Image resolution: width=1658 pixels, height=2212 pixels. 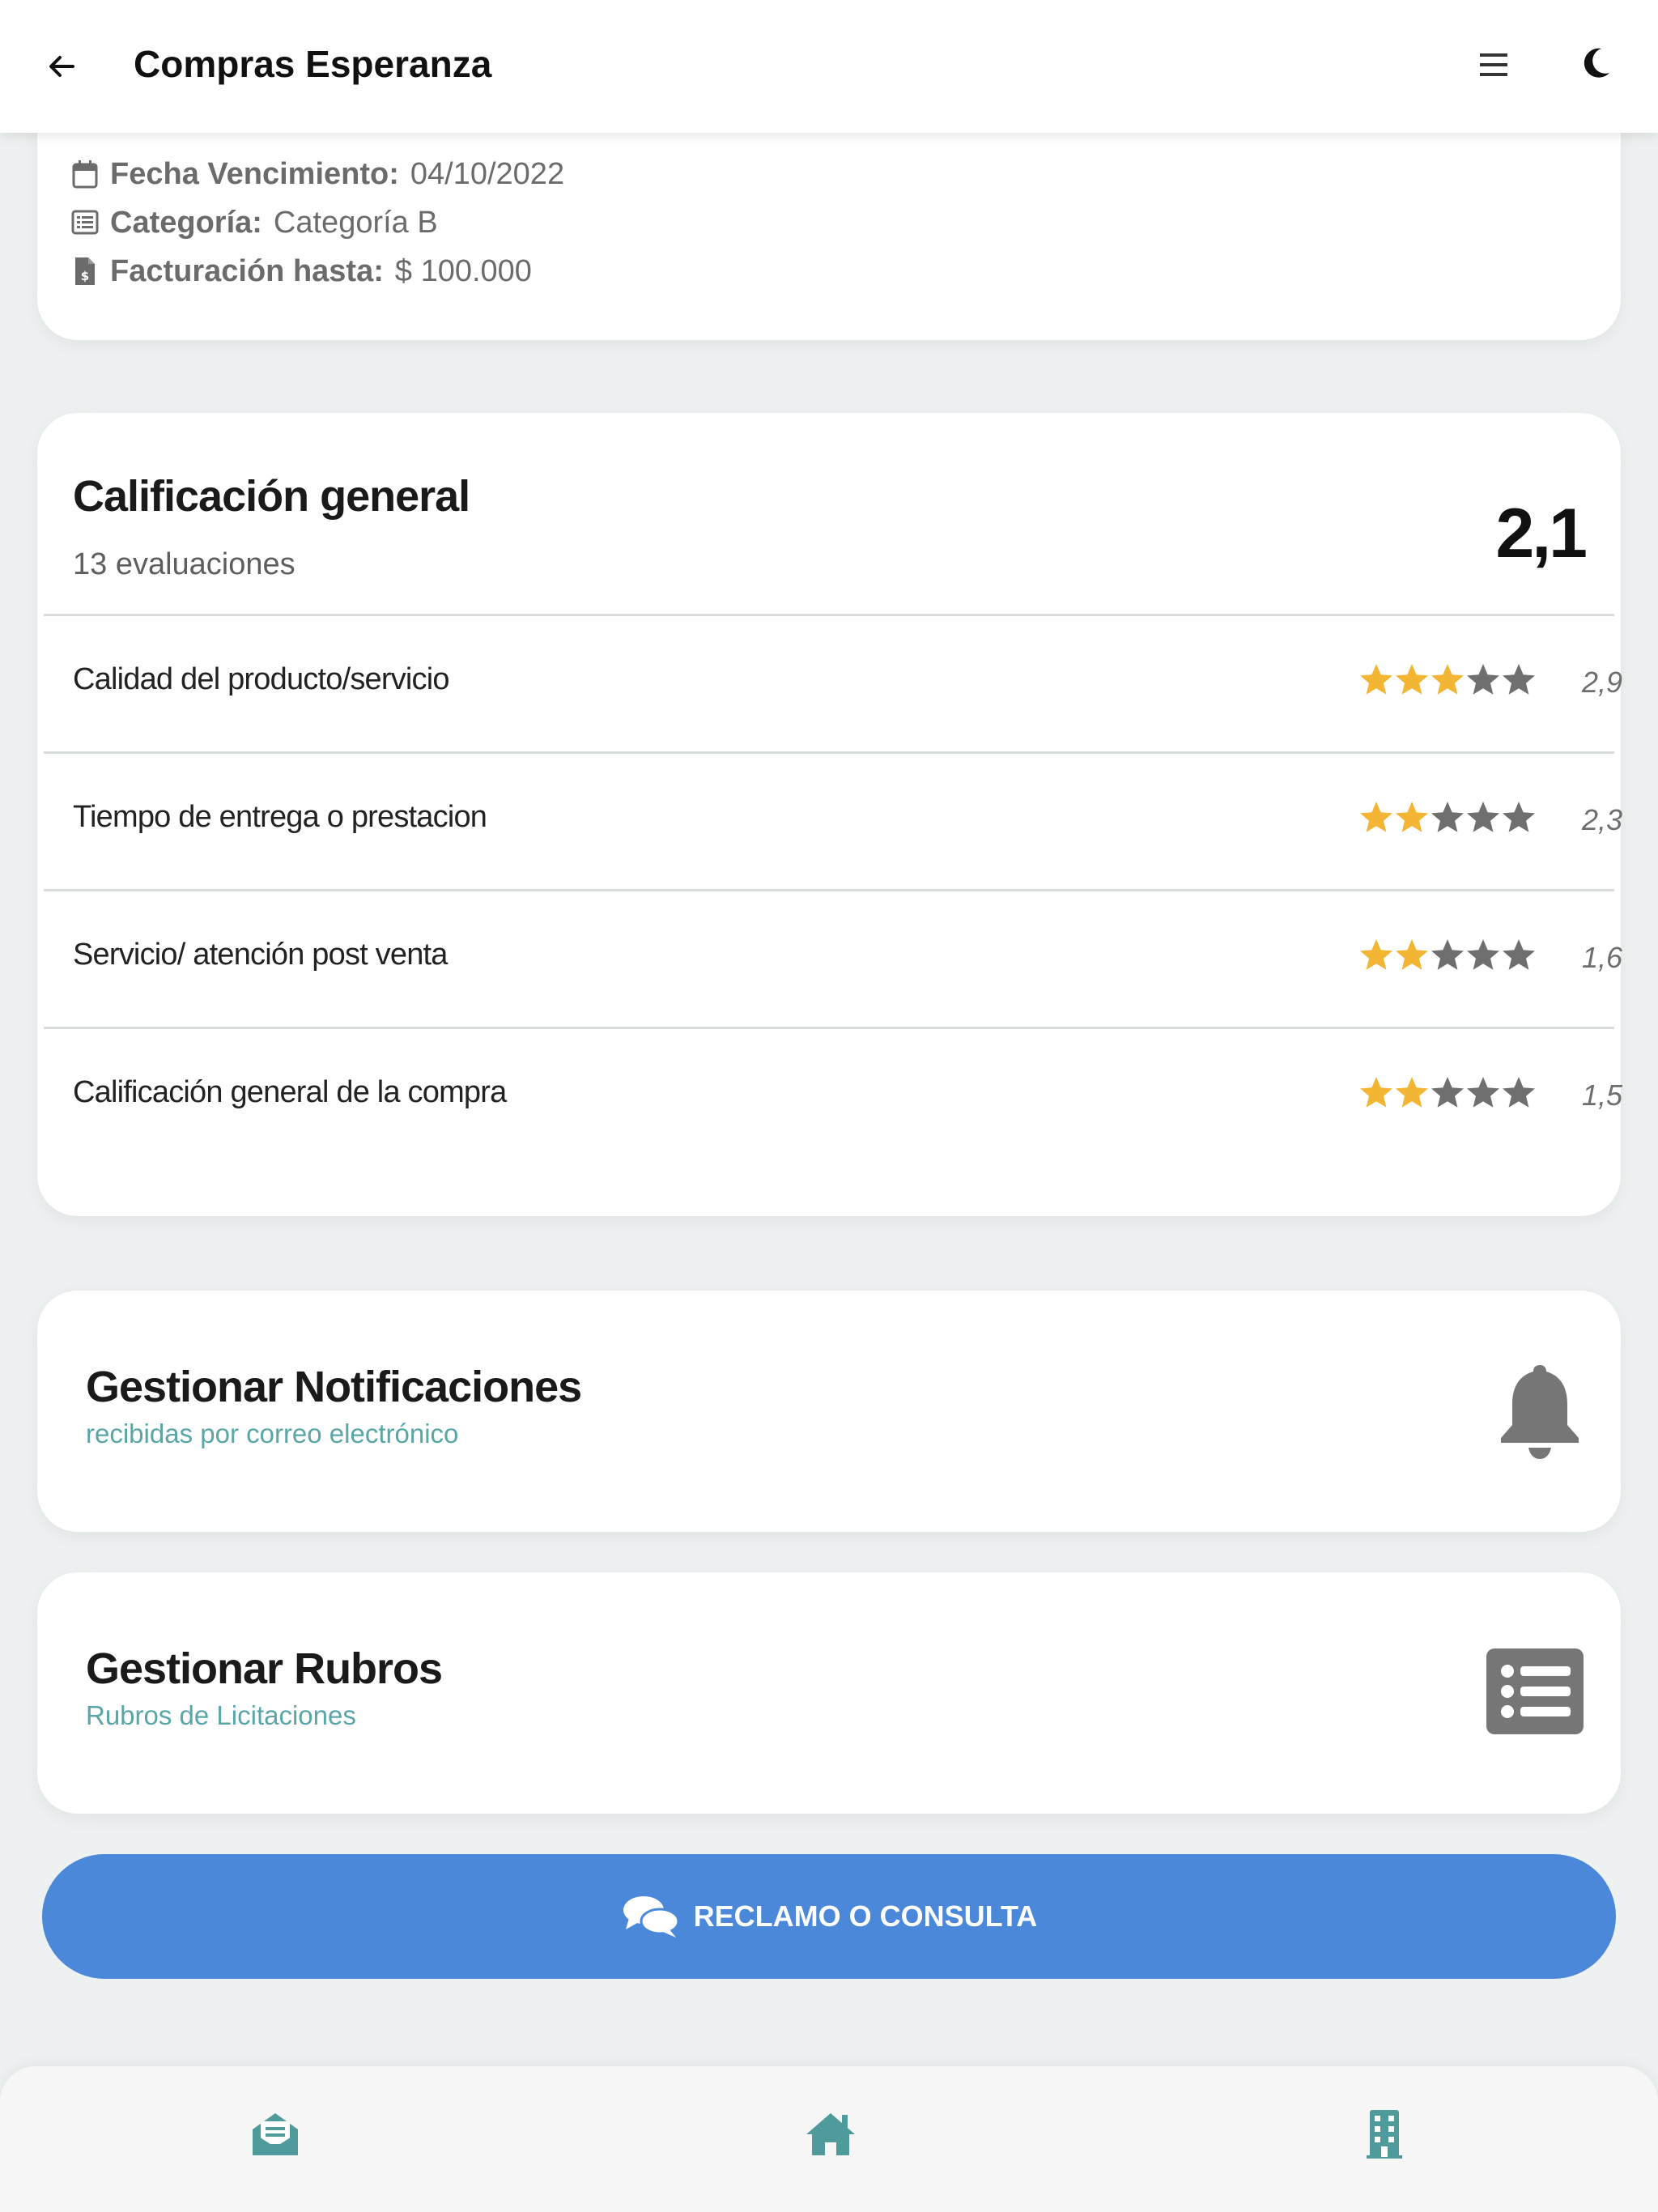 What do you see at coordinates (275, 2134) in the screenshot?
I see `mail-open-icon` at bounding box center [275, 2134].